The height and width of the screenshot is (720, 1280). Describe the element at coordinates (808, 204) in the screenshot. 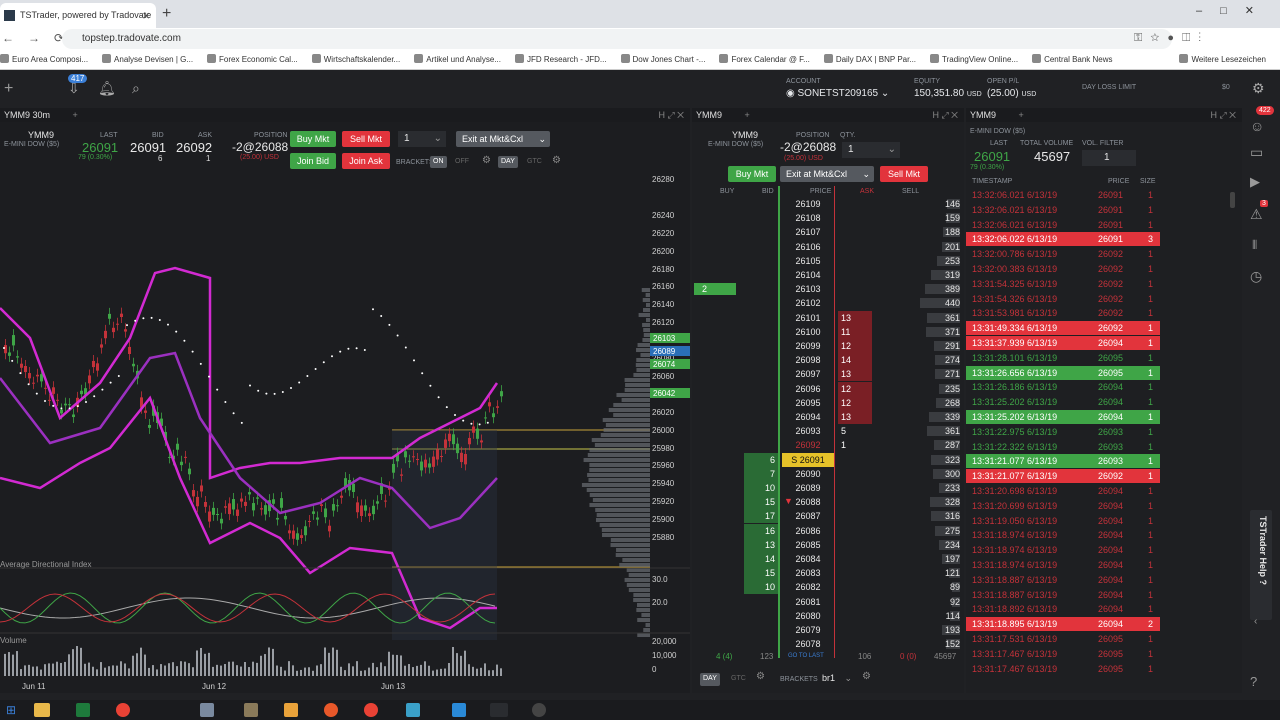

I see `price-cell: 26109` at that location.